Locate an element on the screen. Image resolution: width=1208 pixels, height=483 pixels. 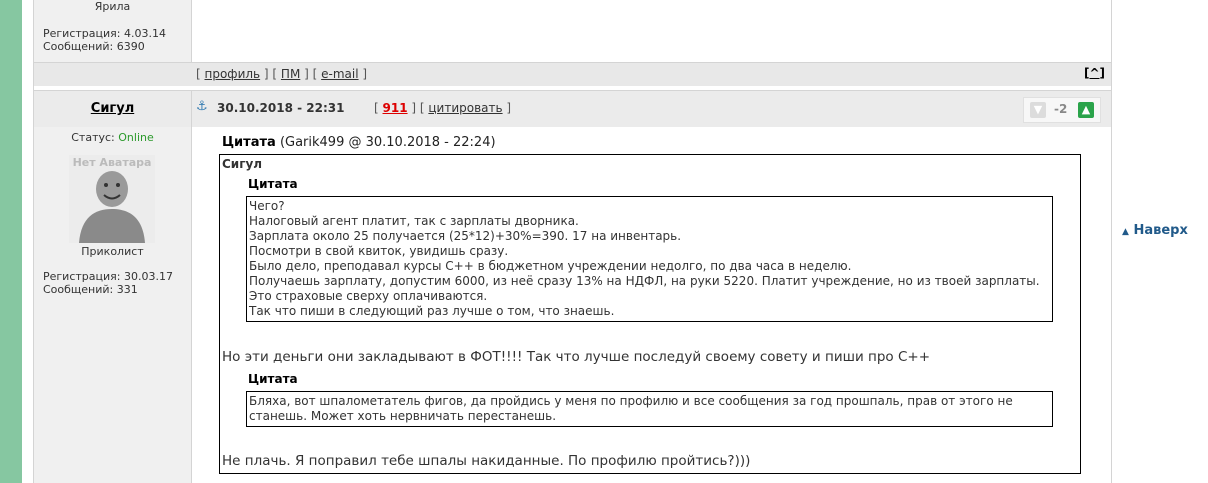
to-top-link: ▲ Наверх is located at coordinates (1155, 230).